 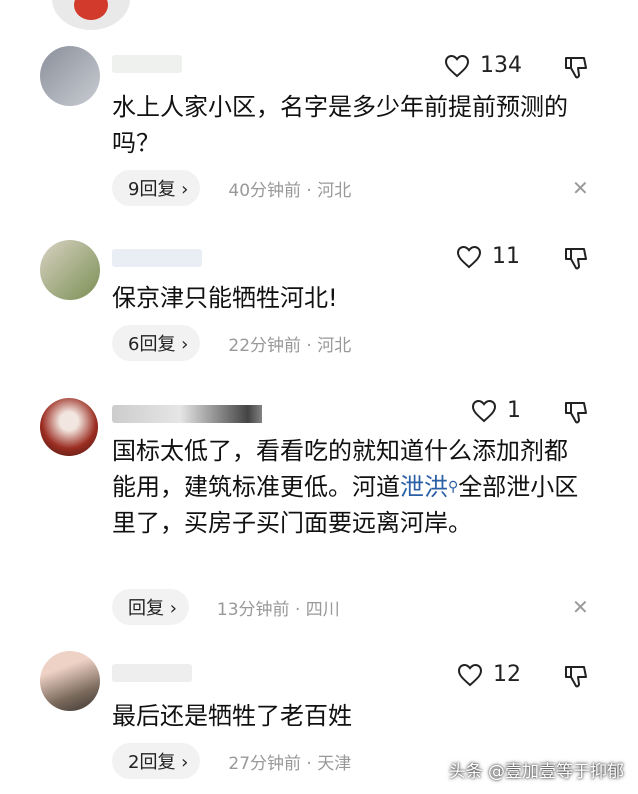 What do you see at coordinates (91, 10) in the screenshot?
I see `avatar-image` at bounding box center [91, 10].